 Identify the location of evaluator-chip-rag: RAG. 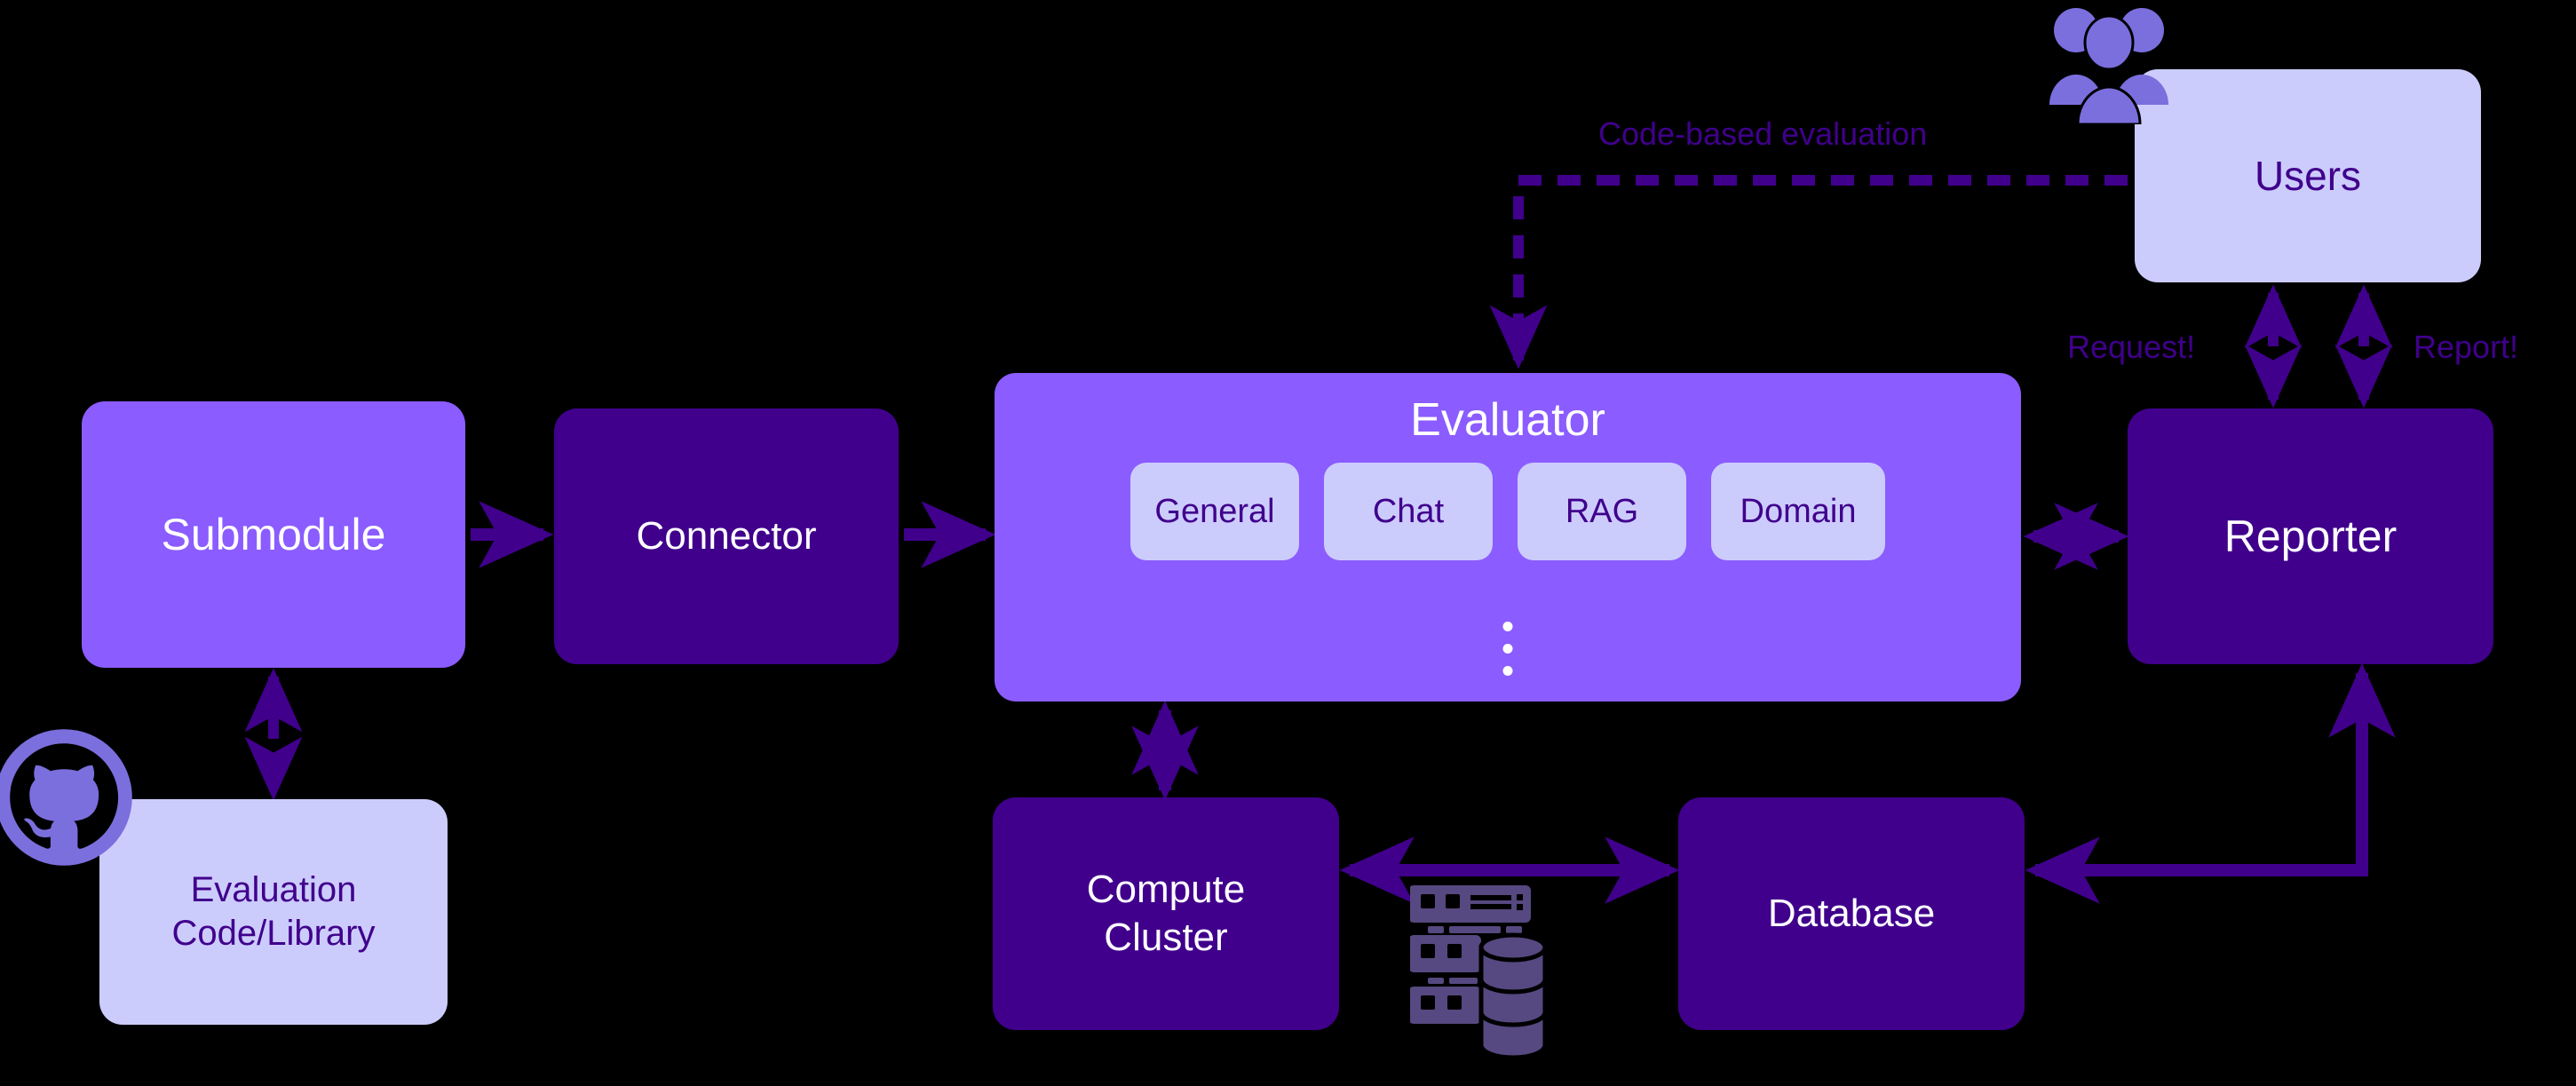
(1602, 512).